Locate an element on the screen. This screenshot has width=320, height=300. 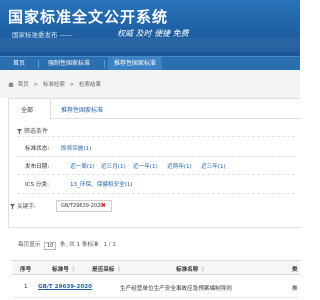
column-header-no: 序号 is located at coordinates (26, 270).